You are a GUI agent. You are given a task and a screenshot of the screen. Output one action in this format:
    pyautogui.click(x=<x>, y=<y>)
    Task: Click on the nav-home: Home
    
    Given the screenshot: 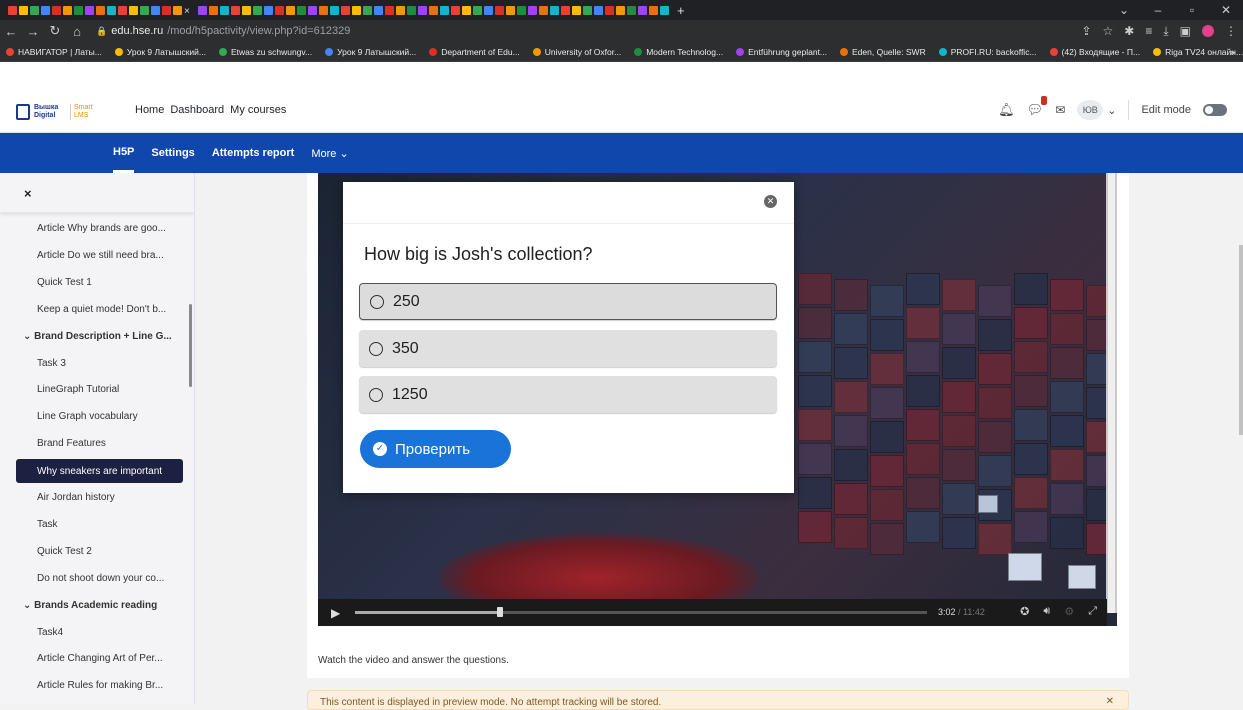 What is the action you would take?
    pyautogui.click(x=149, y=110)
    